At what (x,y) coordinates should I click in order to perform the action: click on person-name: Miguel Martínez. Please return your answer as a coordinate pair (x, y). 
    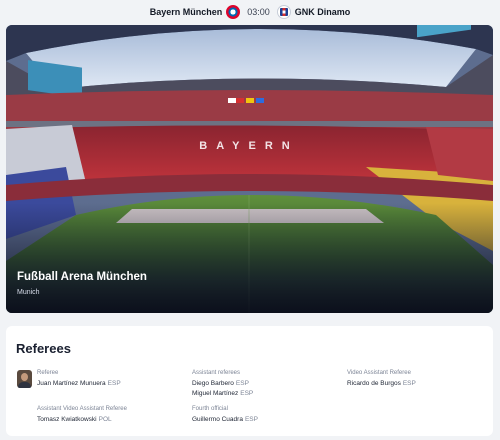
    Looking at the image, I should click on (215, 393).